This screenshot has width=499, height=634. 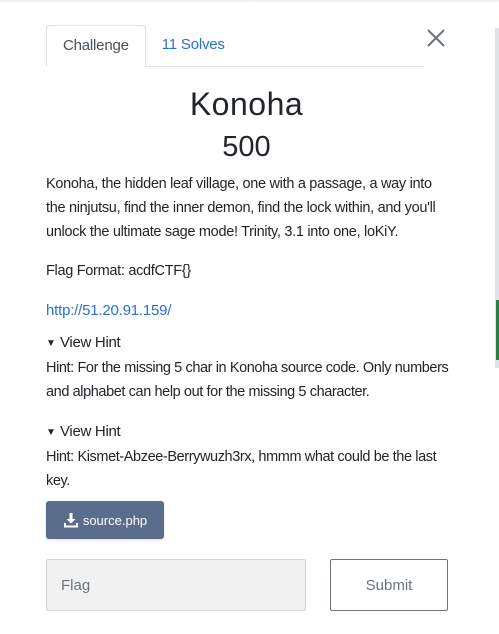 What do you see at coordinates (193, 45) in the screenshot?
I see `tab-solves: 11 Solves` at bounding box center [193, 45].